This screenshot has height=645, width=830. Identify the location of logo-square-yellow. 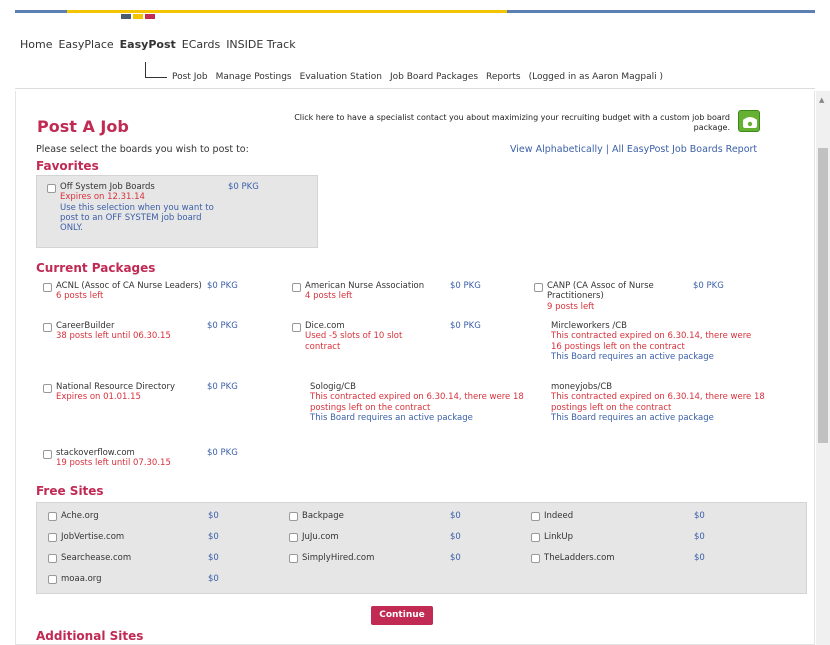
(138, 16).